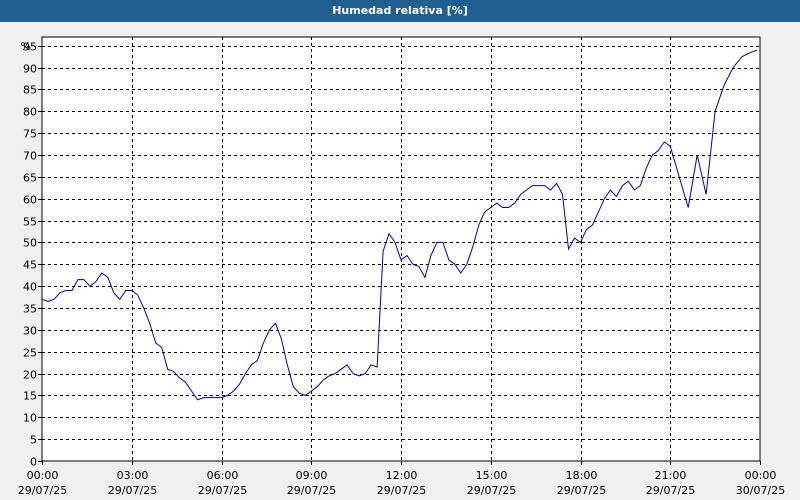  Describe the element at coordinates (223, 475) in the screenshot. I see `x-tick-time: 06:00` at that location.